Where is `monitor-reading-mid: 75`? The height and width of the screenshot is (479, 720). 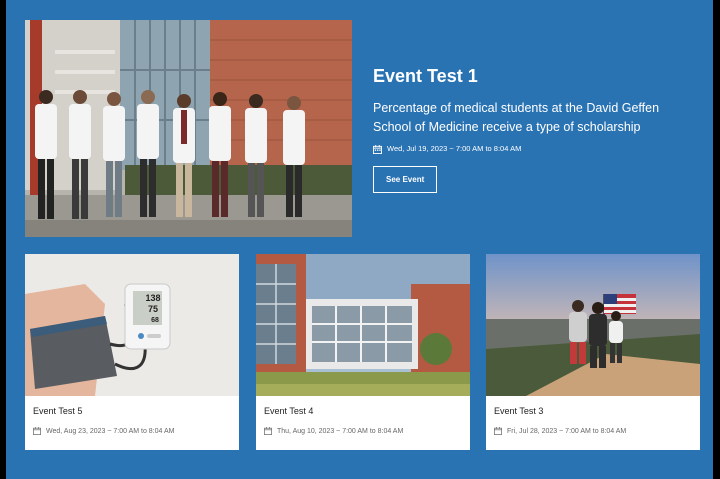 monitor-reading-mid: 75 is located at coordinates (153, 309).